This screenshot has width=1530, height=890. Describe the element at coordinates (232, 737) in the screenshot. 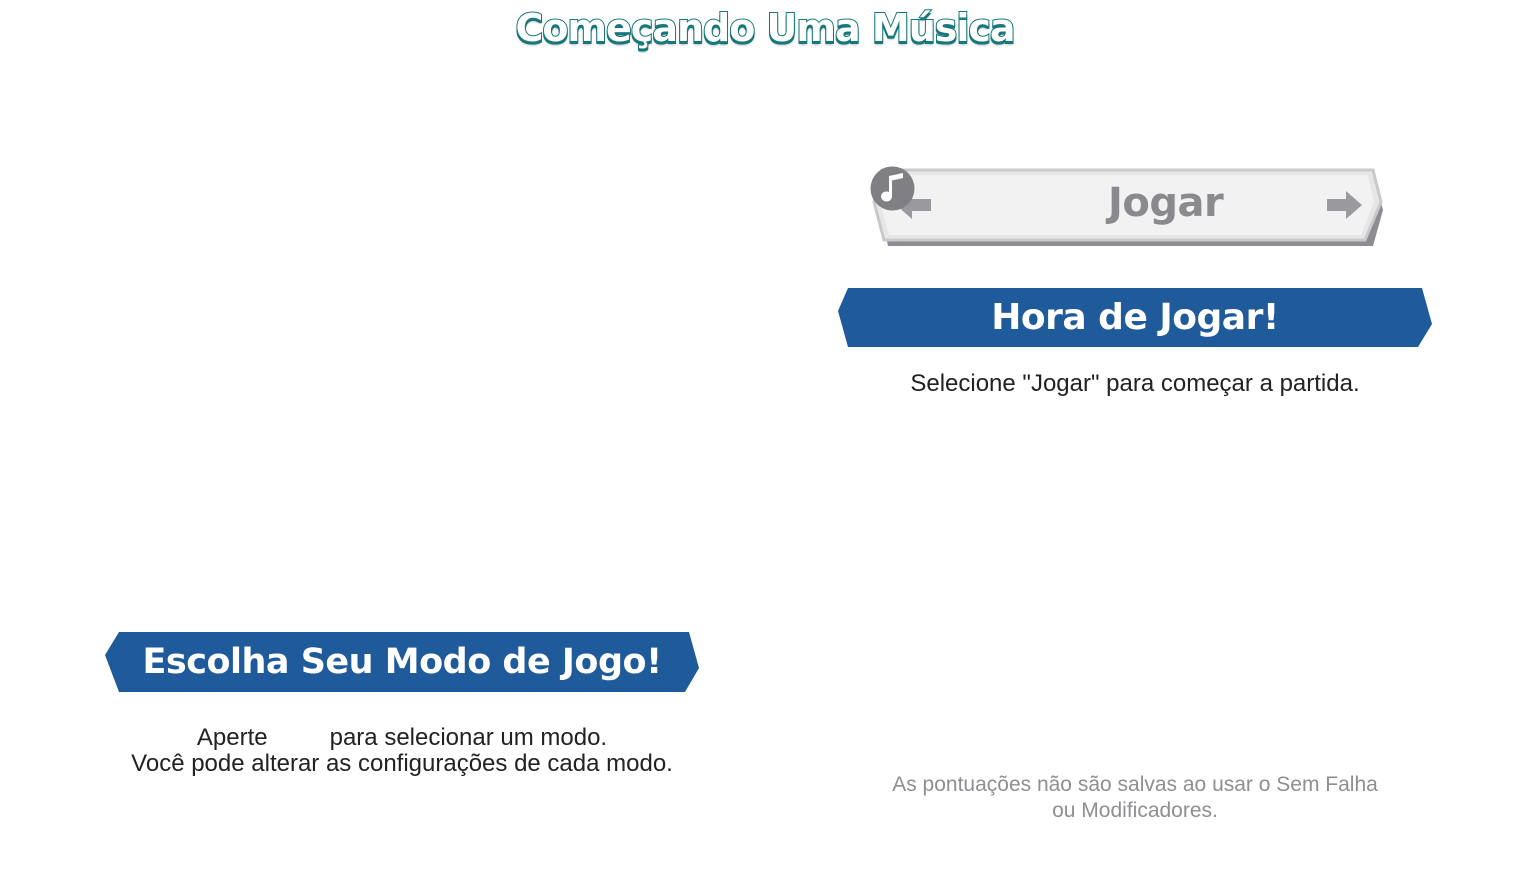

I see `mode-instruction-before: Aperte` at that location.